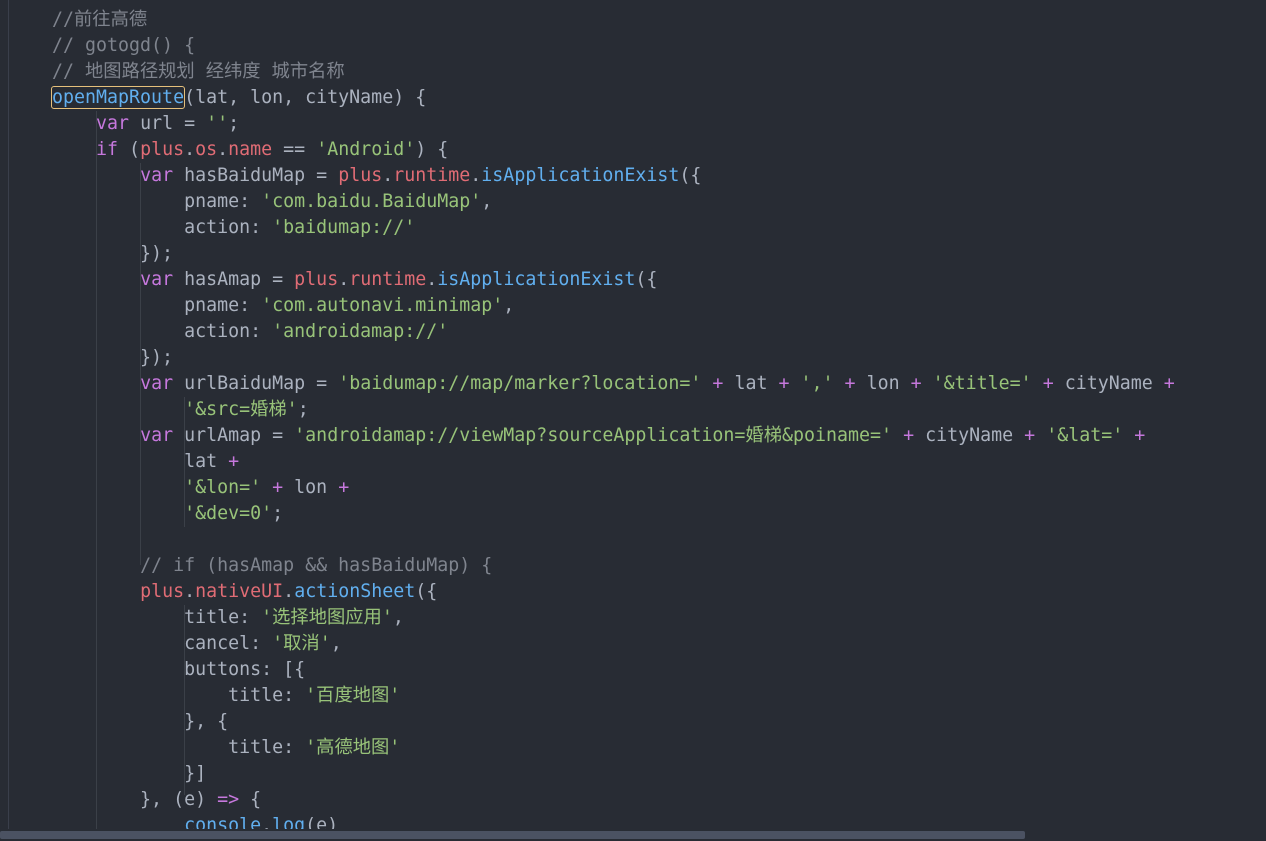 The width and height of the screenshot is (1266, 841). I want to click on code-line: '&dev=0';, so click(167, 514).